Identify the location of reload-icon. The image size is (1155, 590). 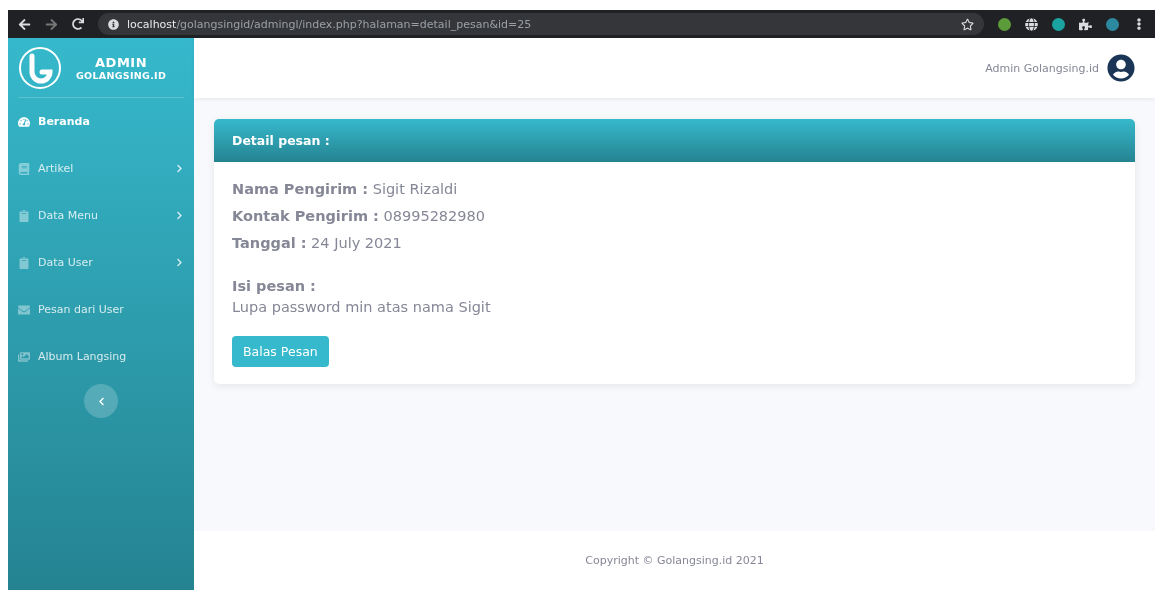
(78, 24).